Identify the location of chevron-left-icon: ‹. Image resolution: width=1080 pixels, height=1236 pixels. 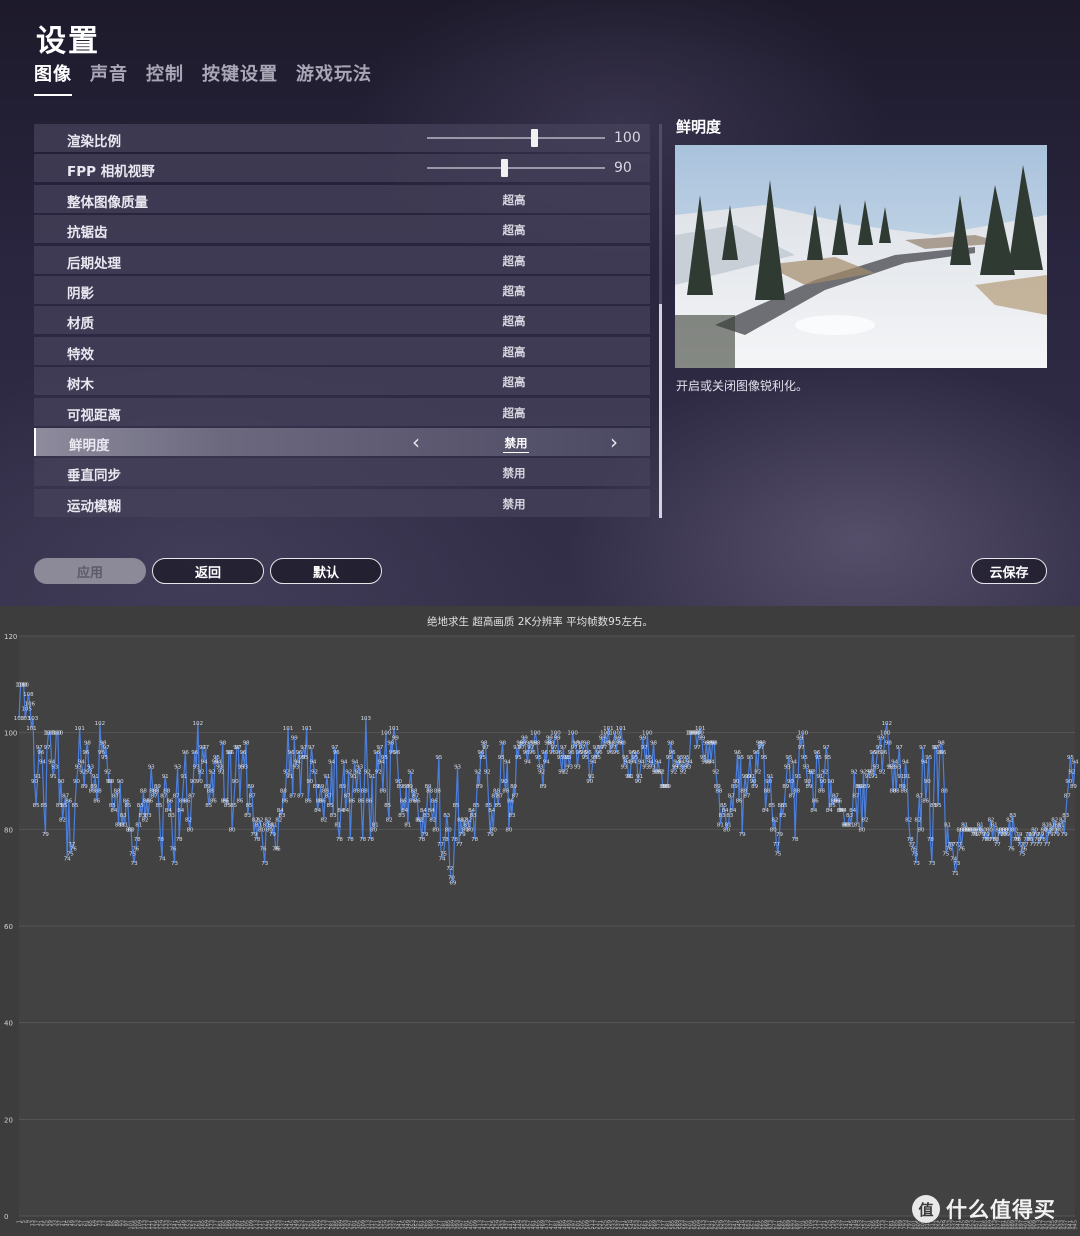
(416, 442).